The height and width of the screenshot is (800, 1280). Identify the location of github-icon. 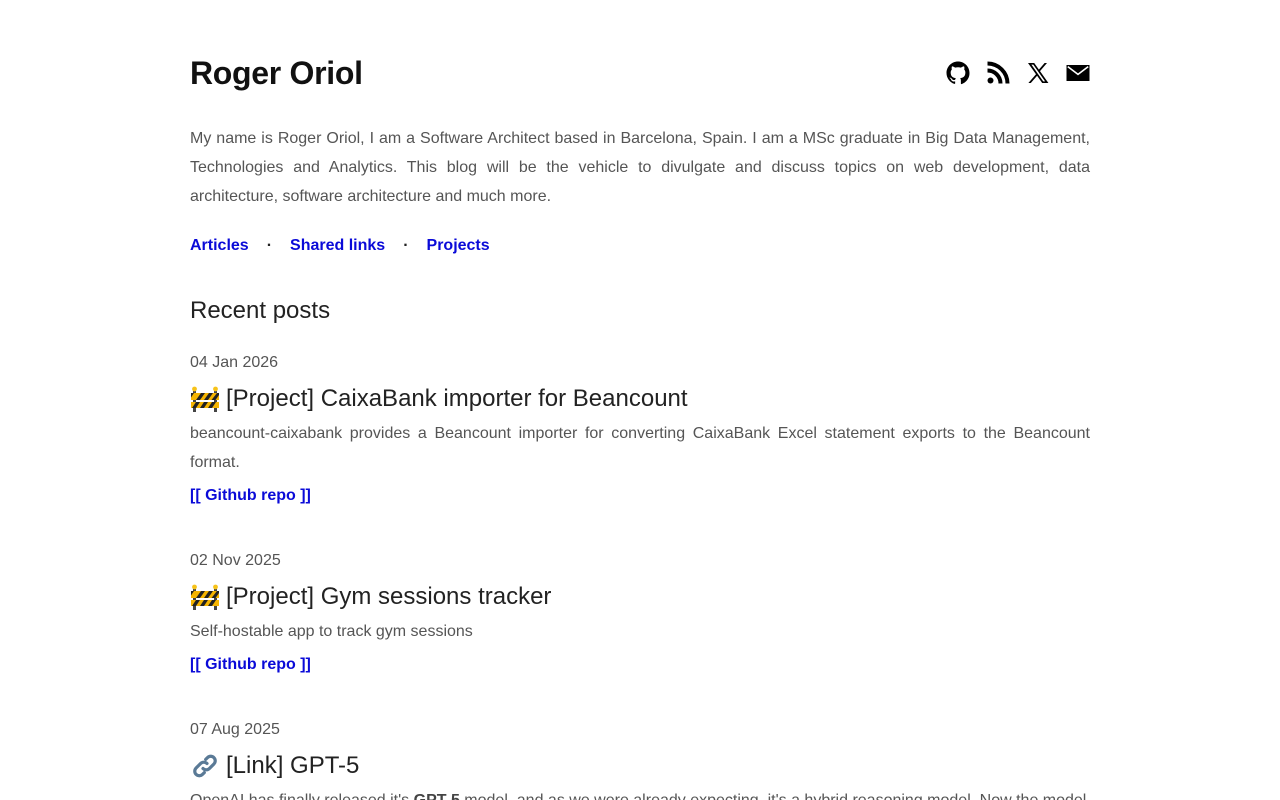
(958, 73).